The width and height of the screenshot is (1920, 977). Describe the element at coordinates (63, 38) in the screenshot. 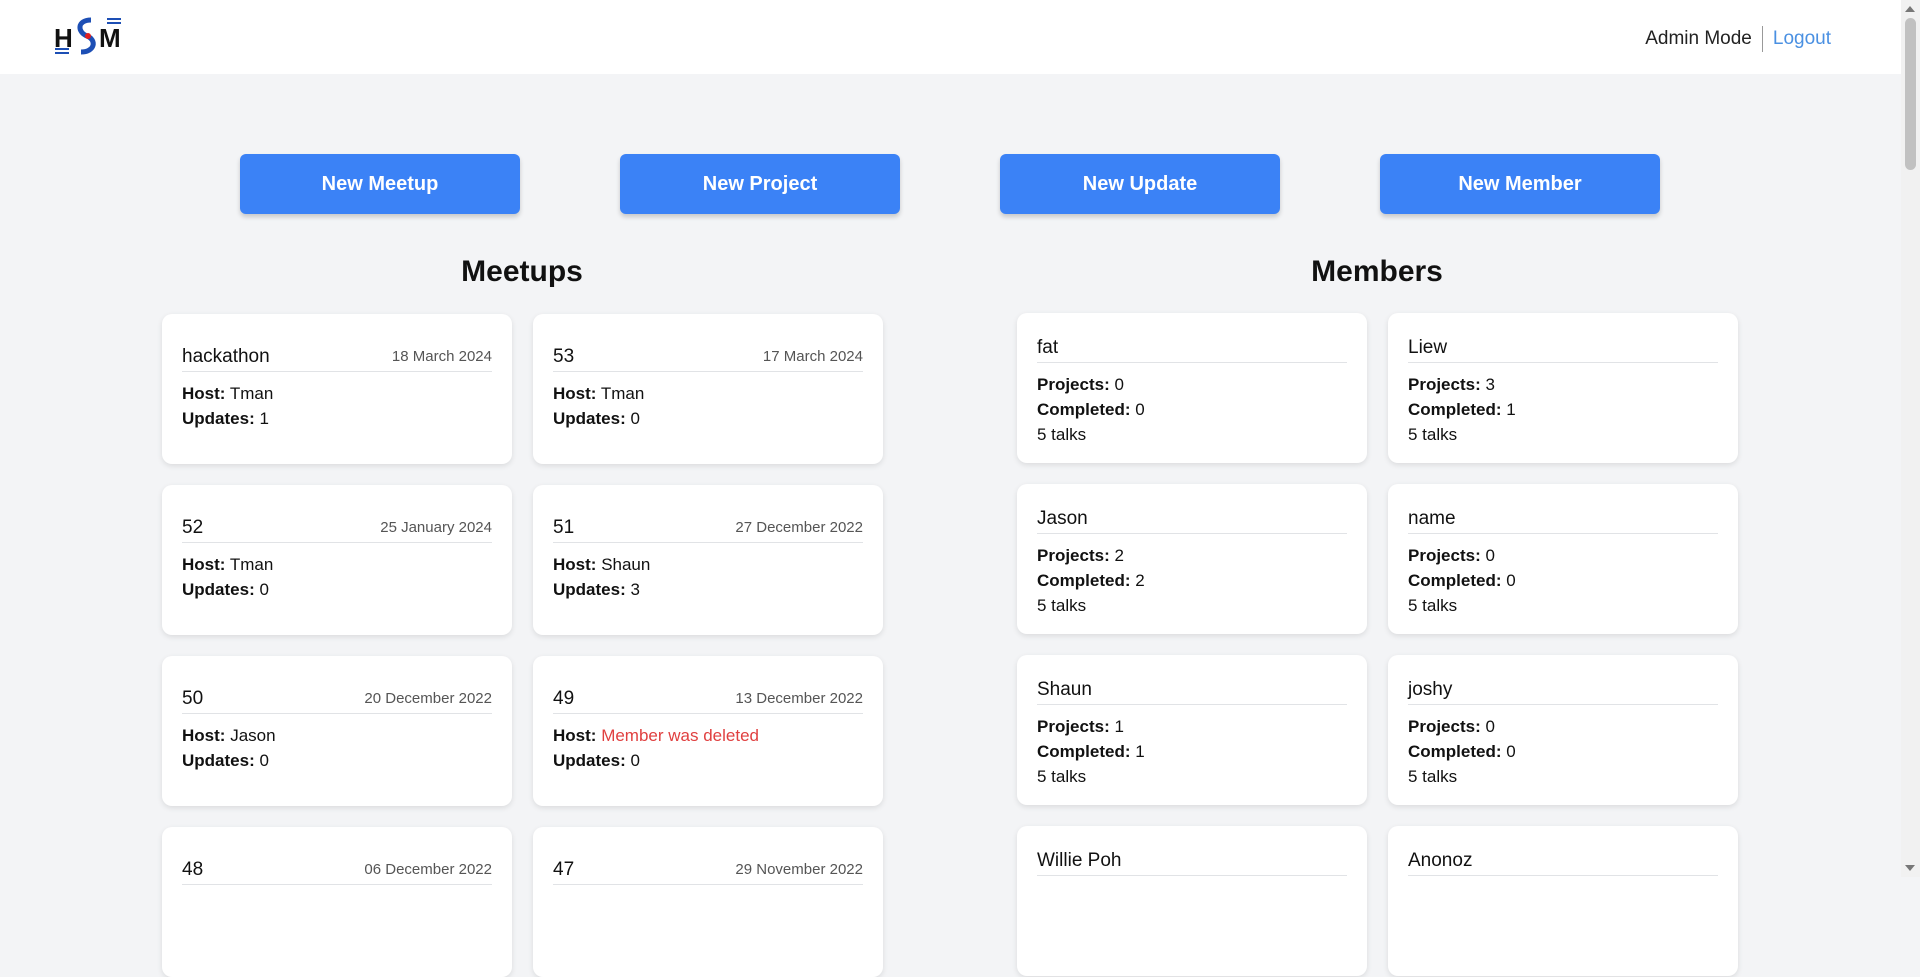

I see `svg-text: H` at that location.